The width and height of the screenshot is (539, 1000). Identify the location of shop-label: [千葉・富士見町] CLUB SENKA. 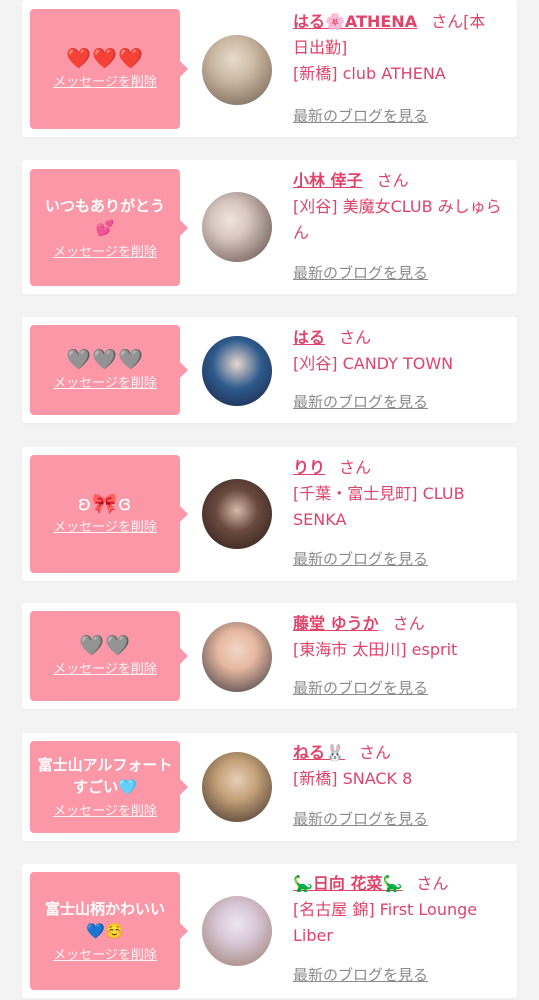
(379, 506).